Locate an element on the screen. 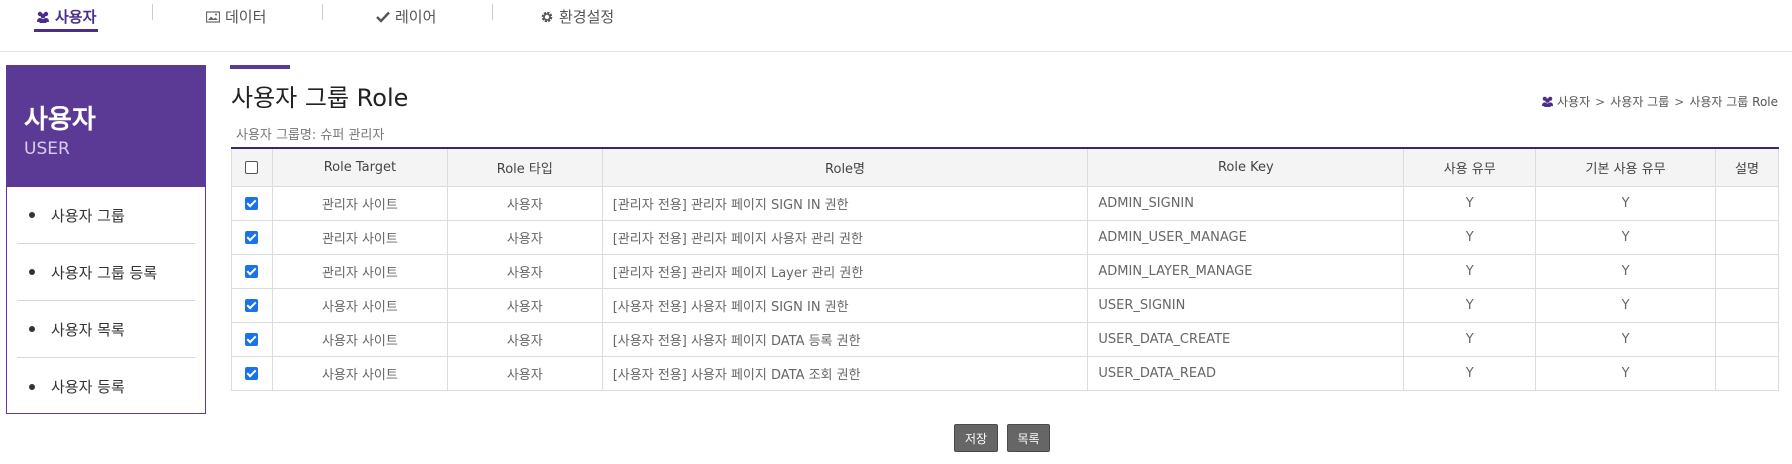  role-name-cell: [사용자 전용] 사용자 페이지 DATA 등록 권한 is located at coordinates (845, 339).